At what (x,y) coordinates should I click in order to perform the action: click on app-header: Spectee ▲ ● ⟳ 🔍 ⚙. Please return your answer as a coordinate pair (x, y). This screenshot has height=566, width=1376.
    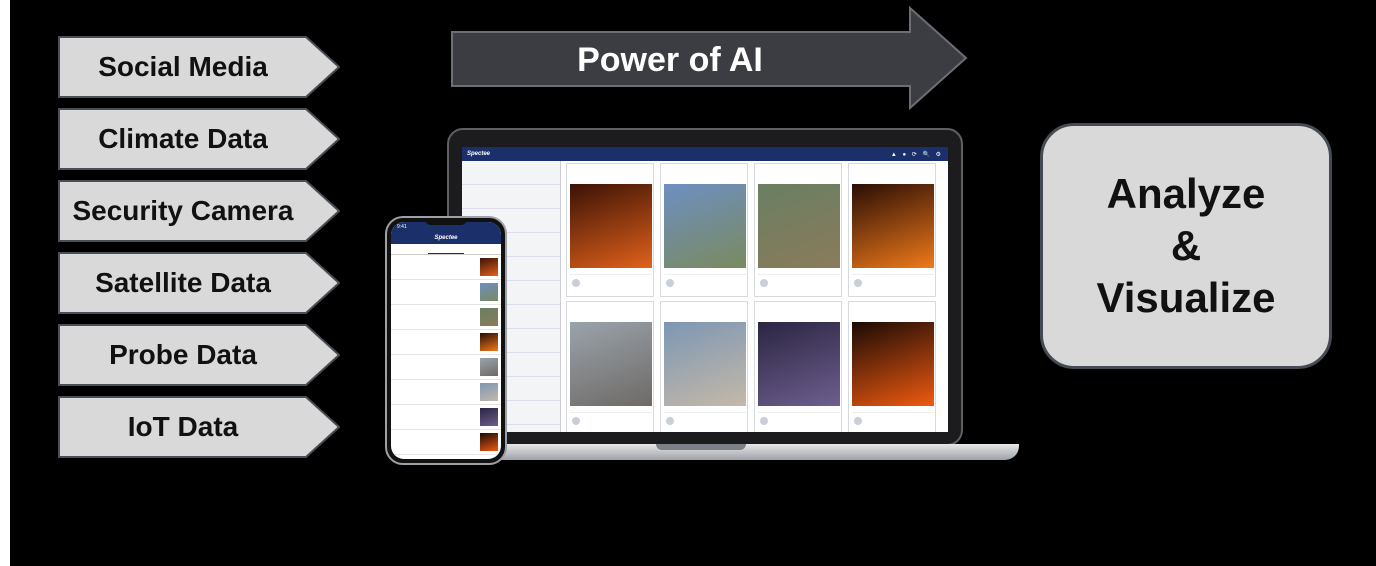
    Looking at the image, I should click on (705, 154).